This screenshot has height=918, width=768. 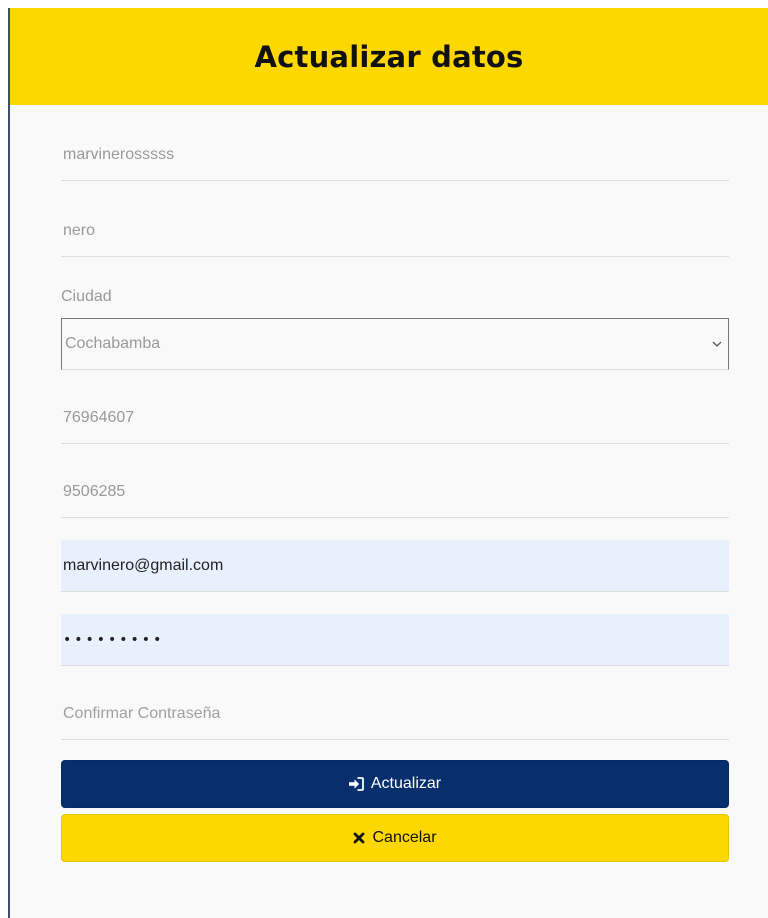 I want to click on city-label: Ciudad, so click(x=86, y=296).